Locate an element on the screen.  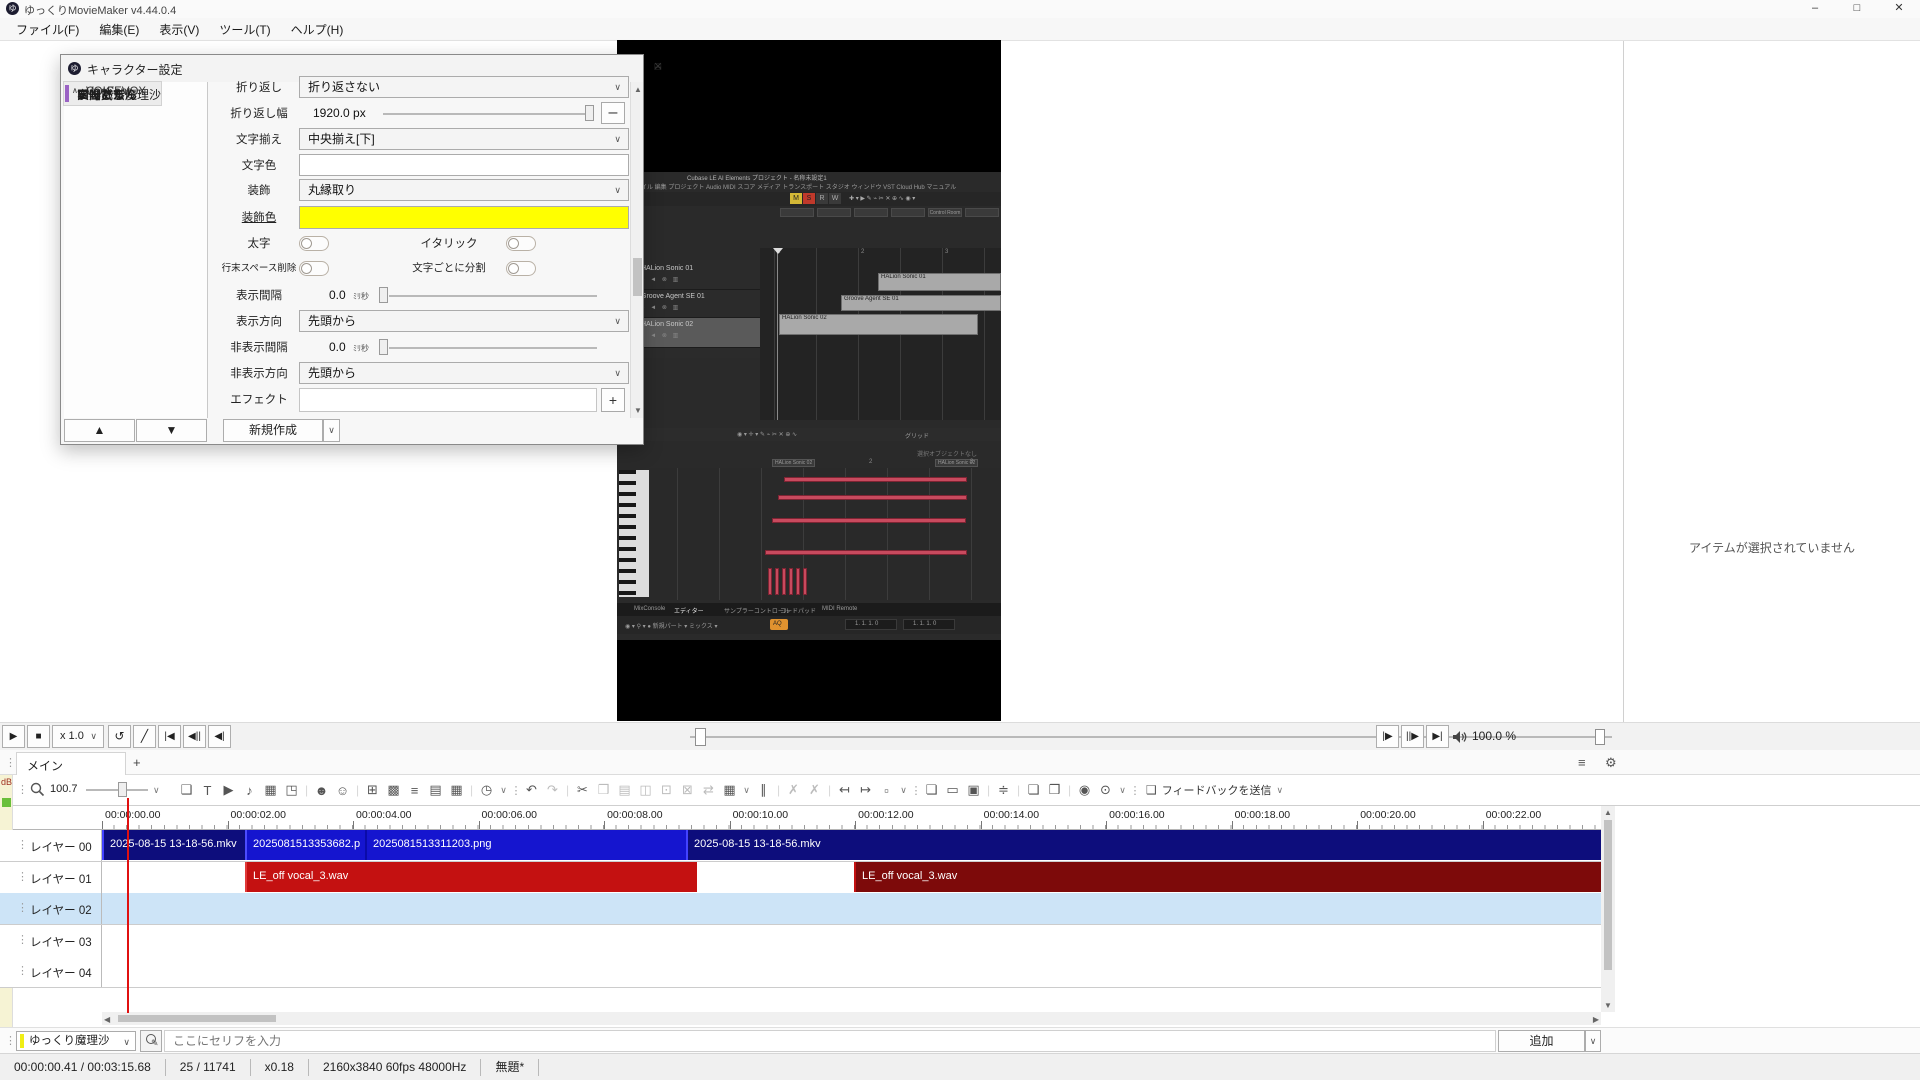
new-project-icon: ❏ is located at coordinates (931, 790).